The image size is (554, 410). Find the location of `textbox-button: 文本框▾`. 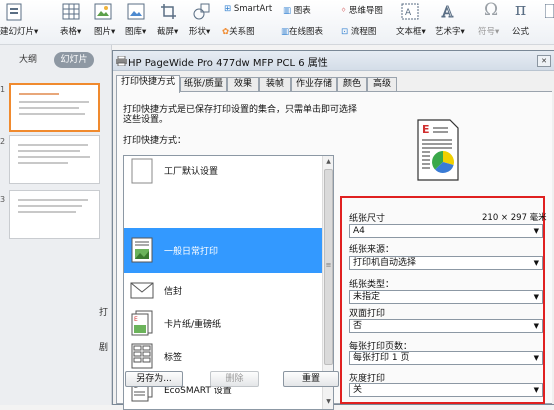

textbox-button: 文本框▾ is located at coordinates (411, 31).